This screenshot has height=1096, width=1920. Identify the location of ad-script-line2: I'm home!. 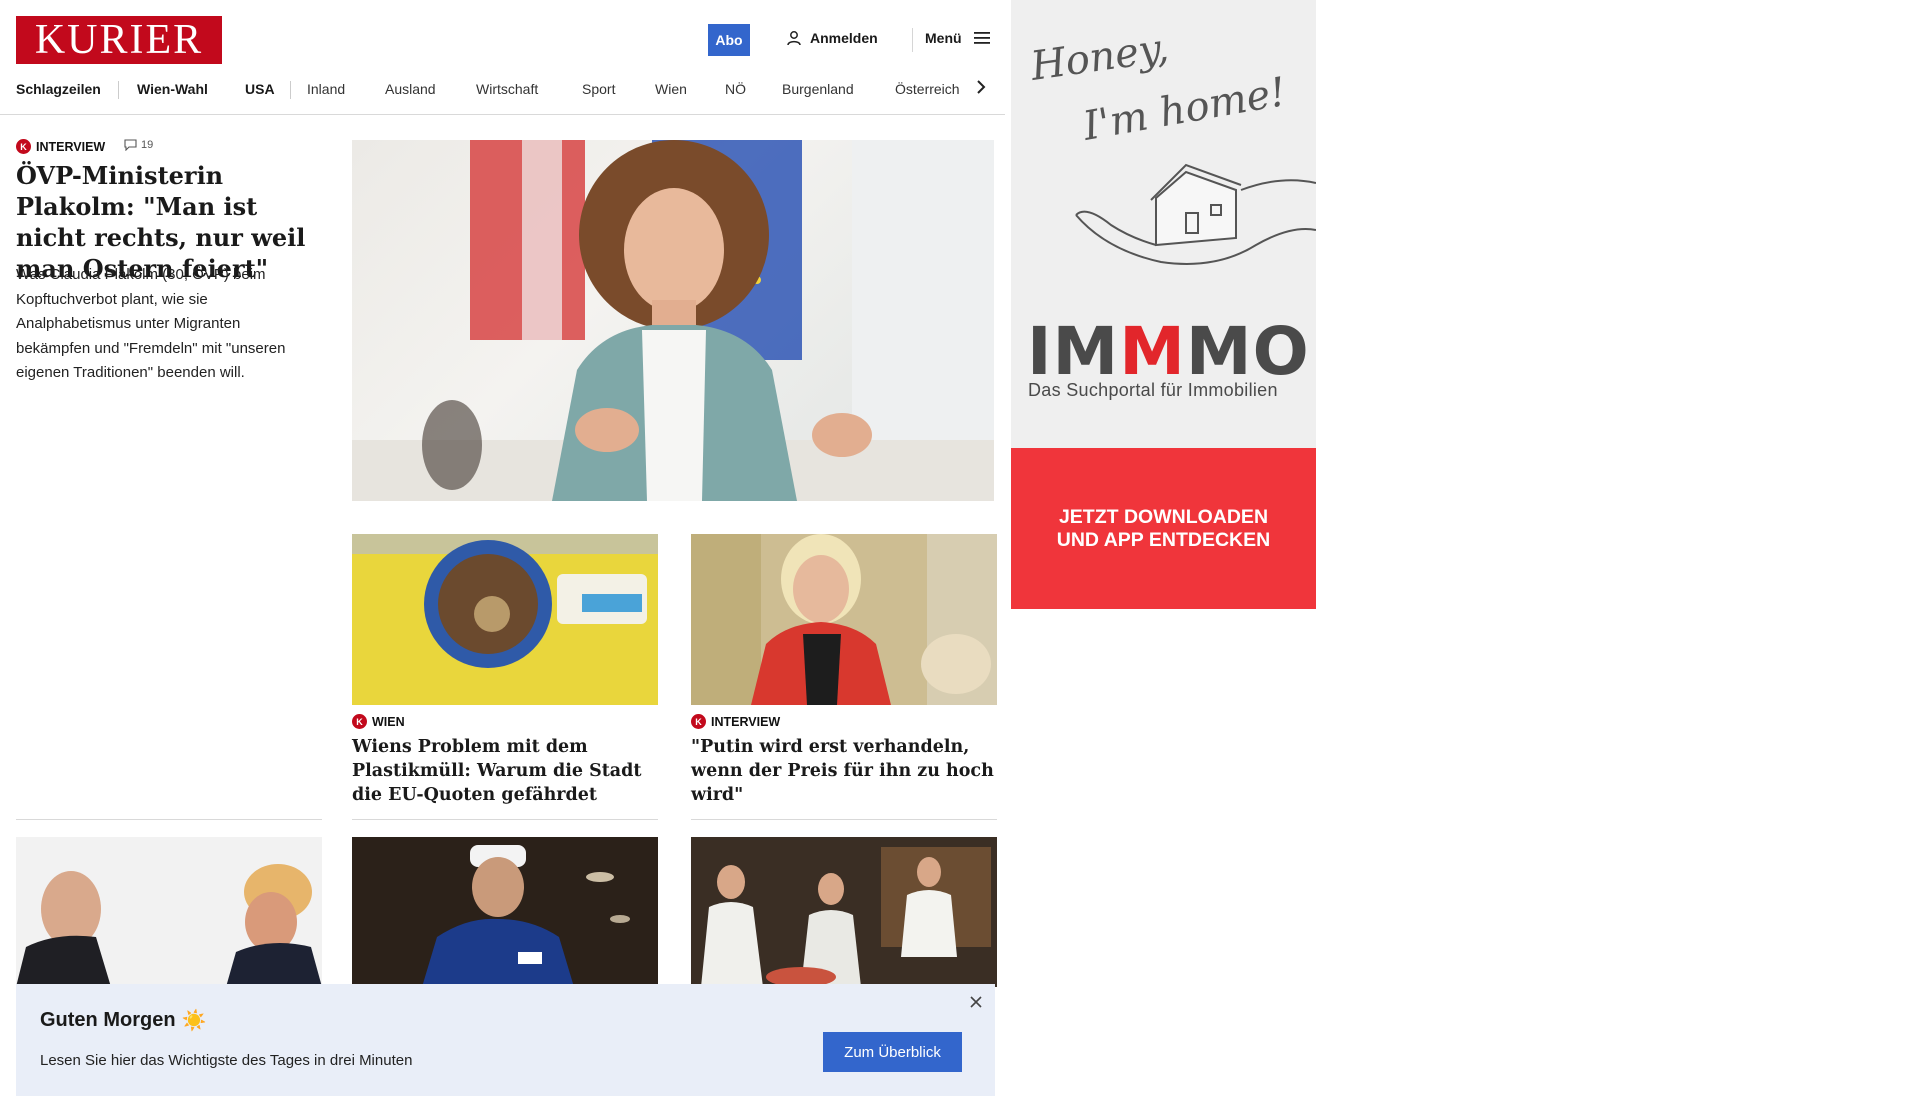
(1184, 109).